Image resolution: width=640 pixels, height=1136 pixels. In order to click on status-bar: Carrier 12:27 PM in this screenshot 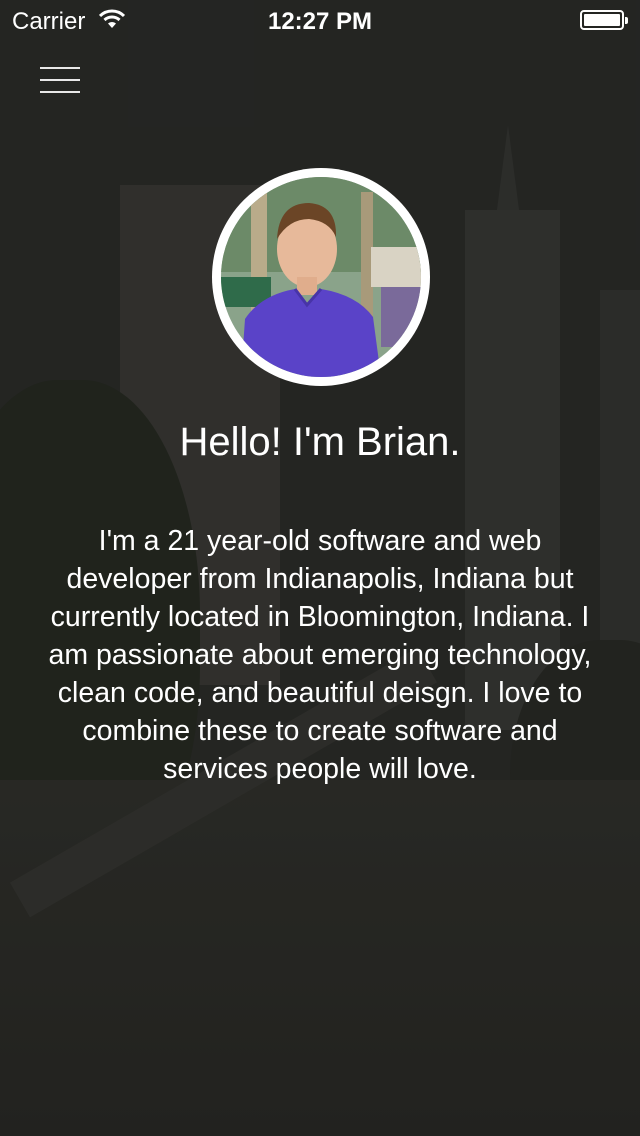, I will do `click(320, 20)`.